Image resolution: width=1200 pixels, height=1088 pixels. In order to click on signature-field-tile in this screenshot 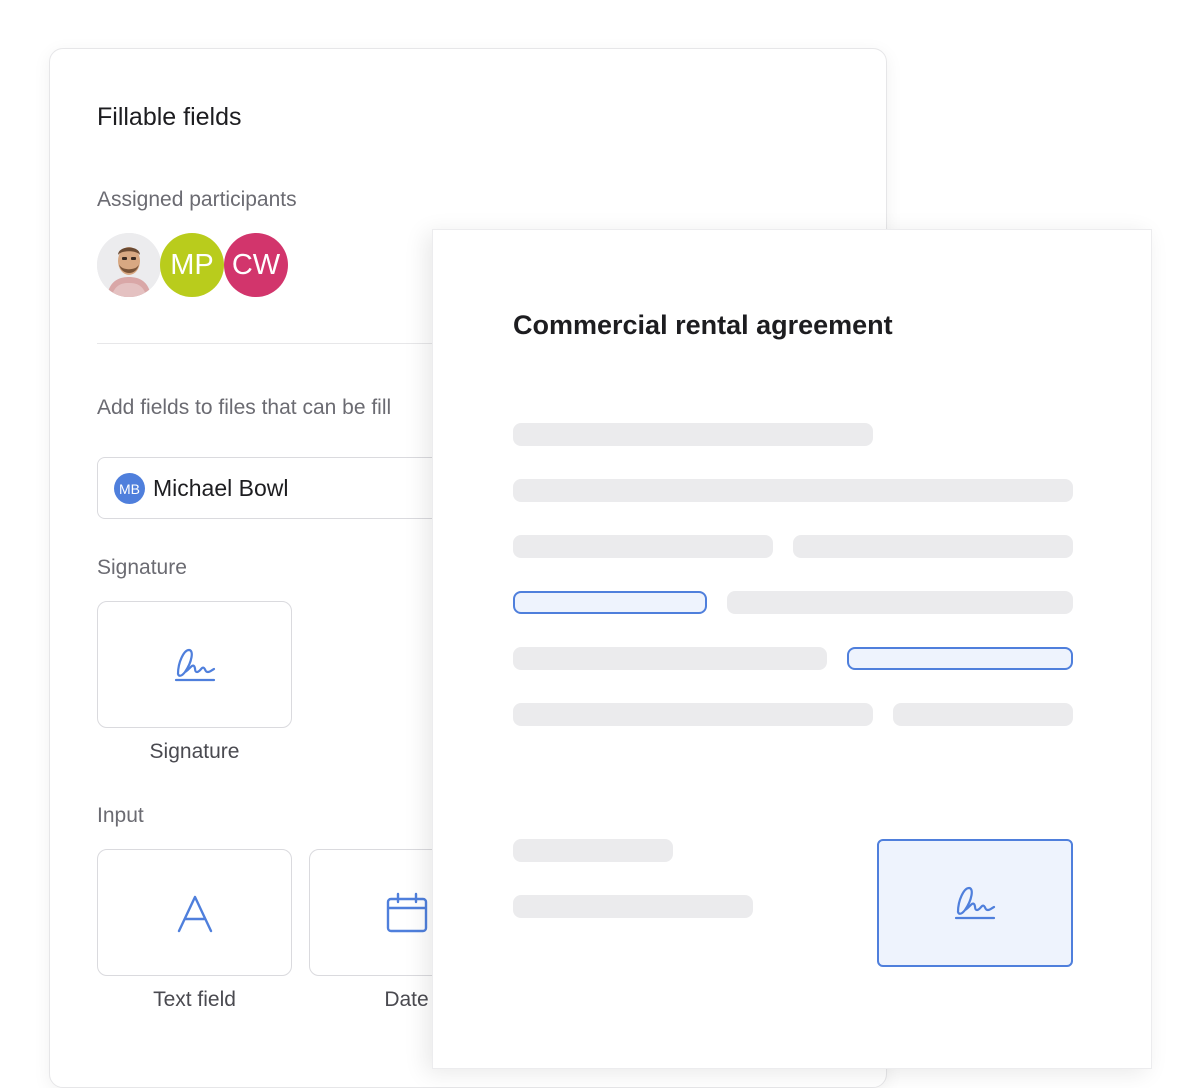, I will do `click(194, 664)`.